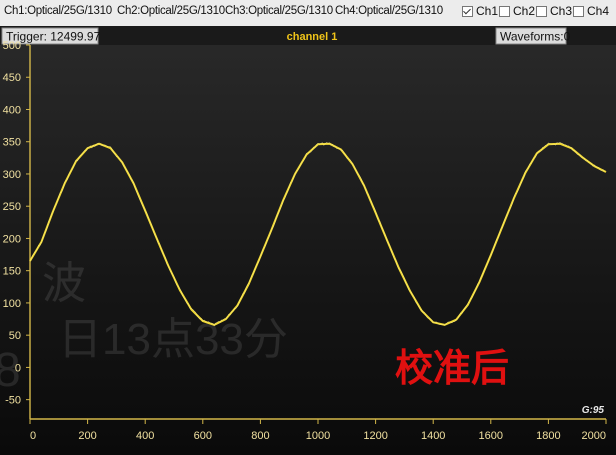 Image resolution: width=616 pixels, height=455 pixels. What do you see at coordinates (279, 11) in the screenshot?
I see `channel-3-info: Ch3:Optical/25G/1310` at bounding box center [279, 11].